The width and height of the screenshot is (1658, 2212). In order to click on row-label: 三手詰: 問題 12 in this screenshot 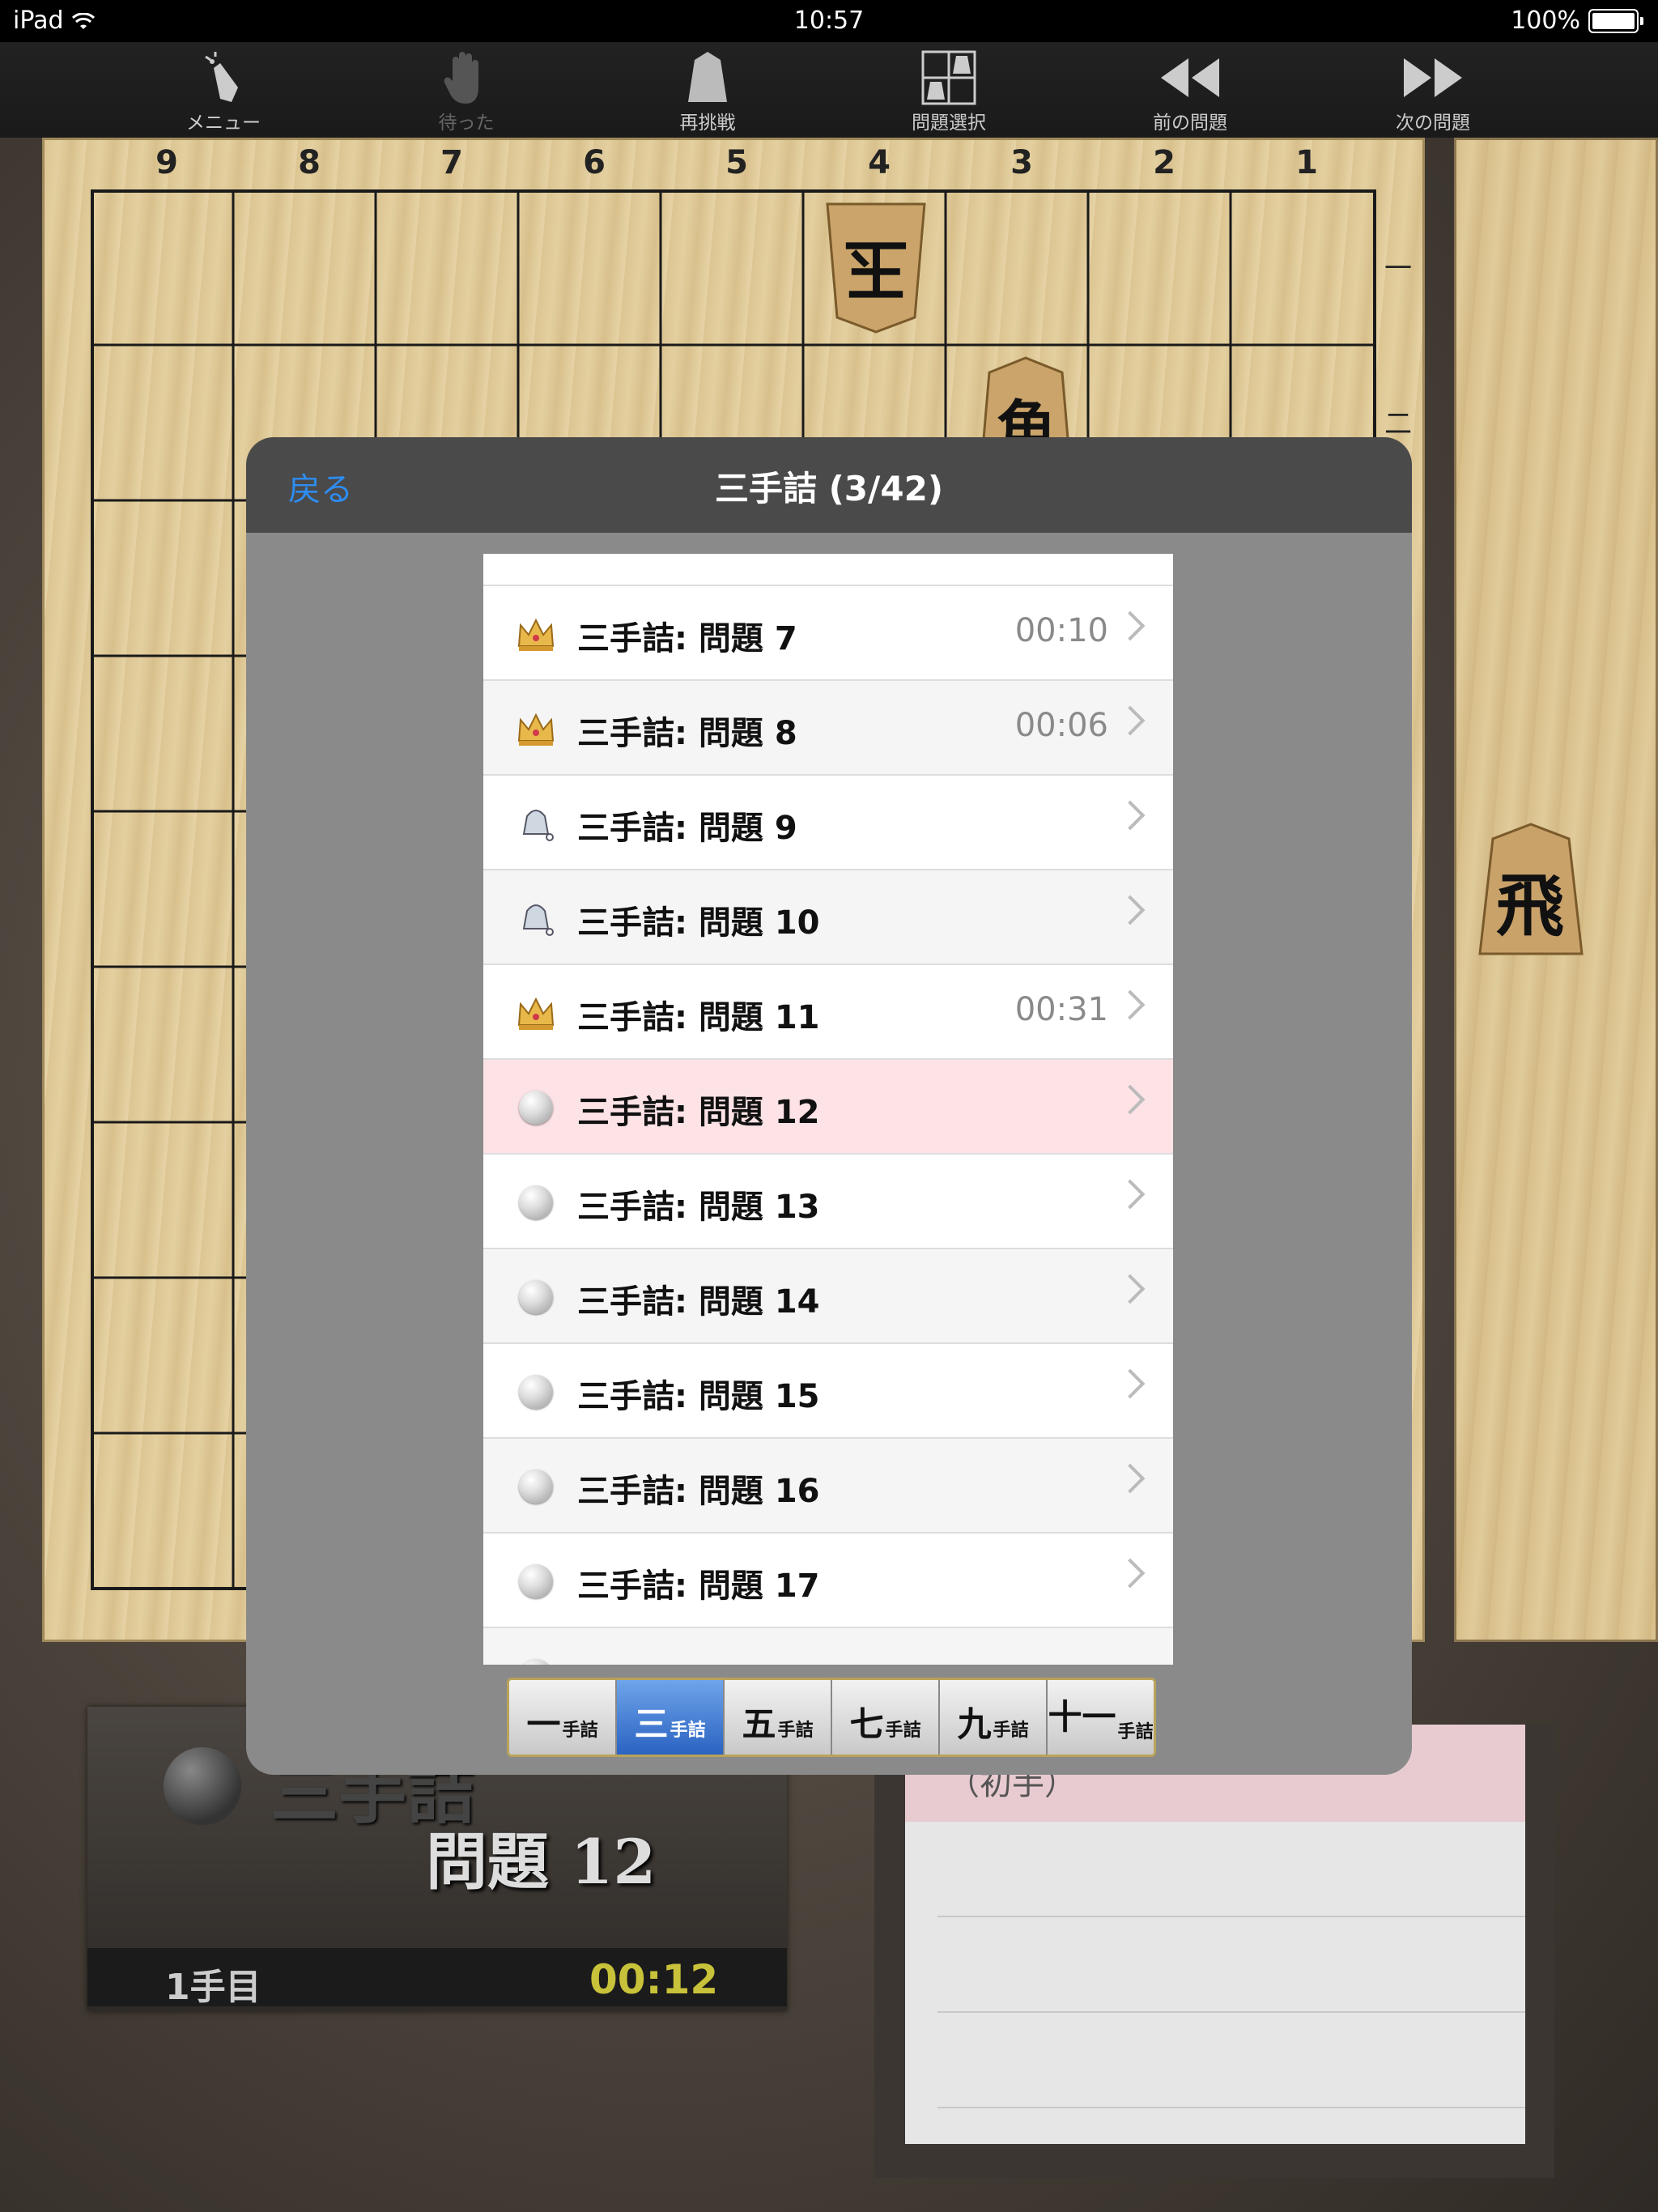, I will do `click(698, 1112)`.